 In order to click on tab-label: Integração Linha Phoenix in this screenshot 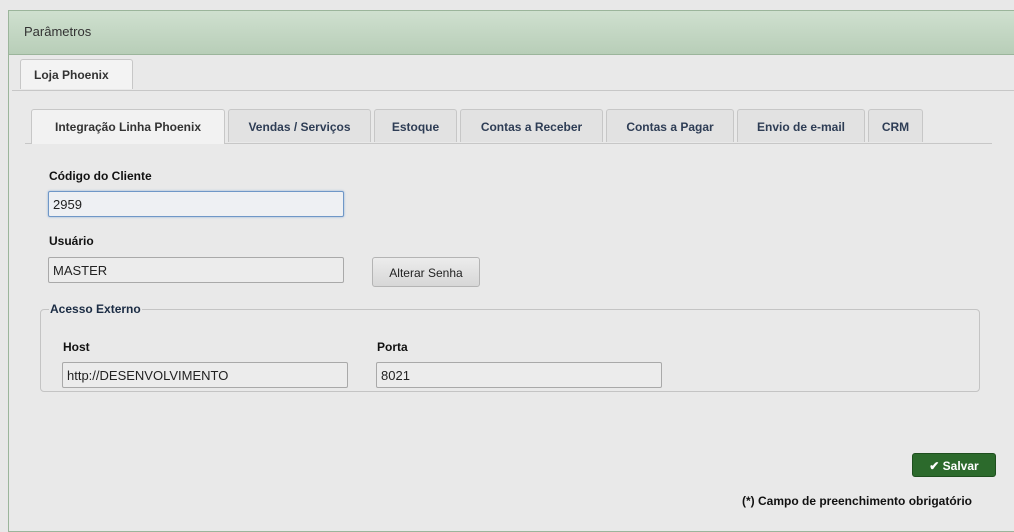, I will do `click(128, 127)`.